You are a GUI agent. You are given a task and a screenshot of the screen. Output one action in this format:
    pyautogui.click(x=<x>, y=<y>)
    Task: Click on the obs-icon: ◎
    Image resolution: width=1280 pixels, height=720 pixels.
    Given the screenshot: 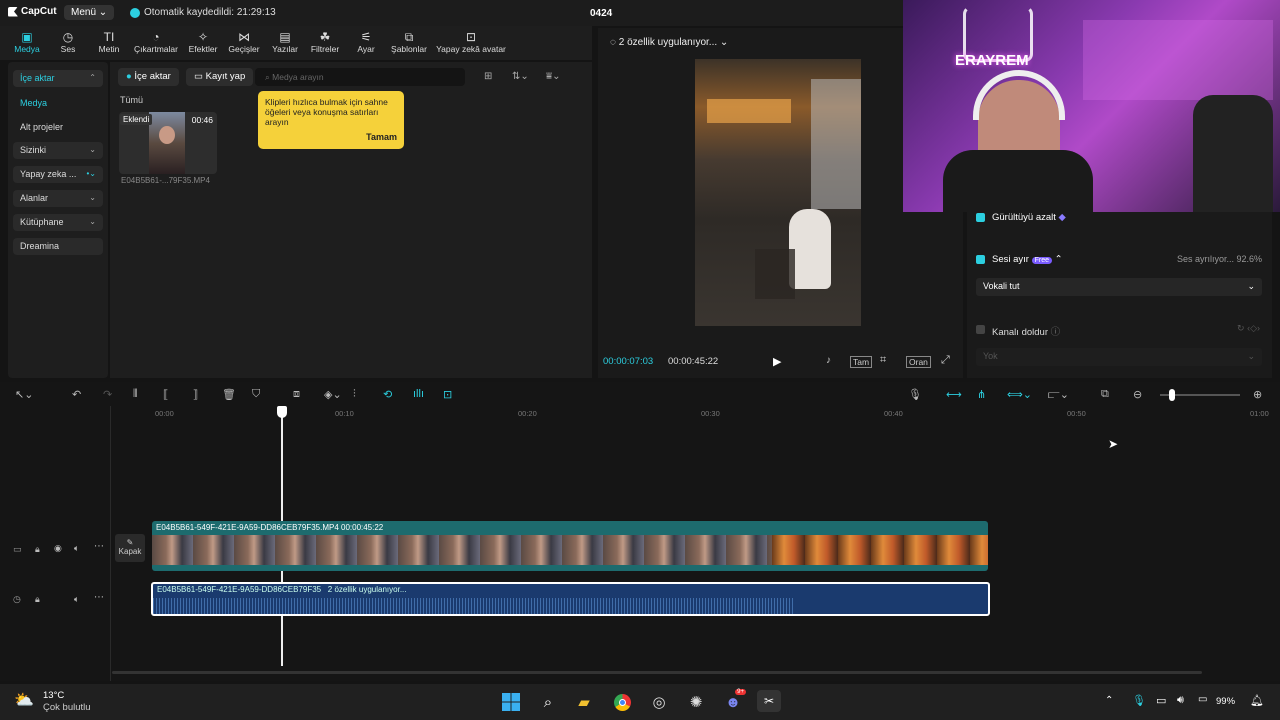 What is the action you would take?
    pyautogui.click(x=659, y=702)
    